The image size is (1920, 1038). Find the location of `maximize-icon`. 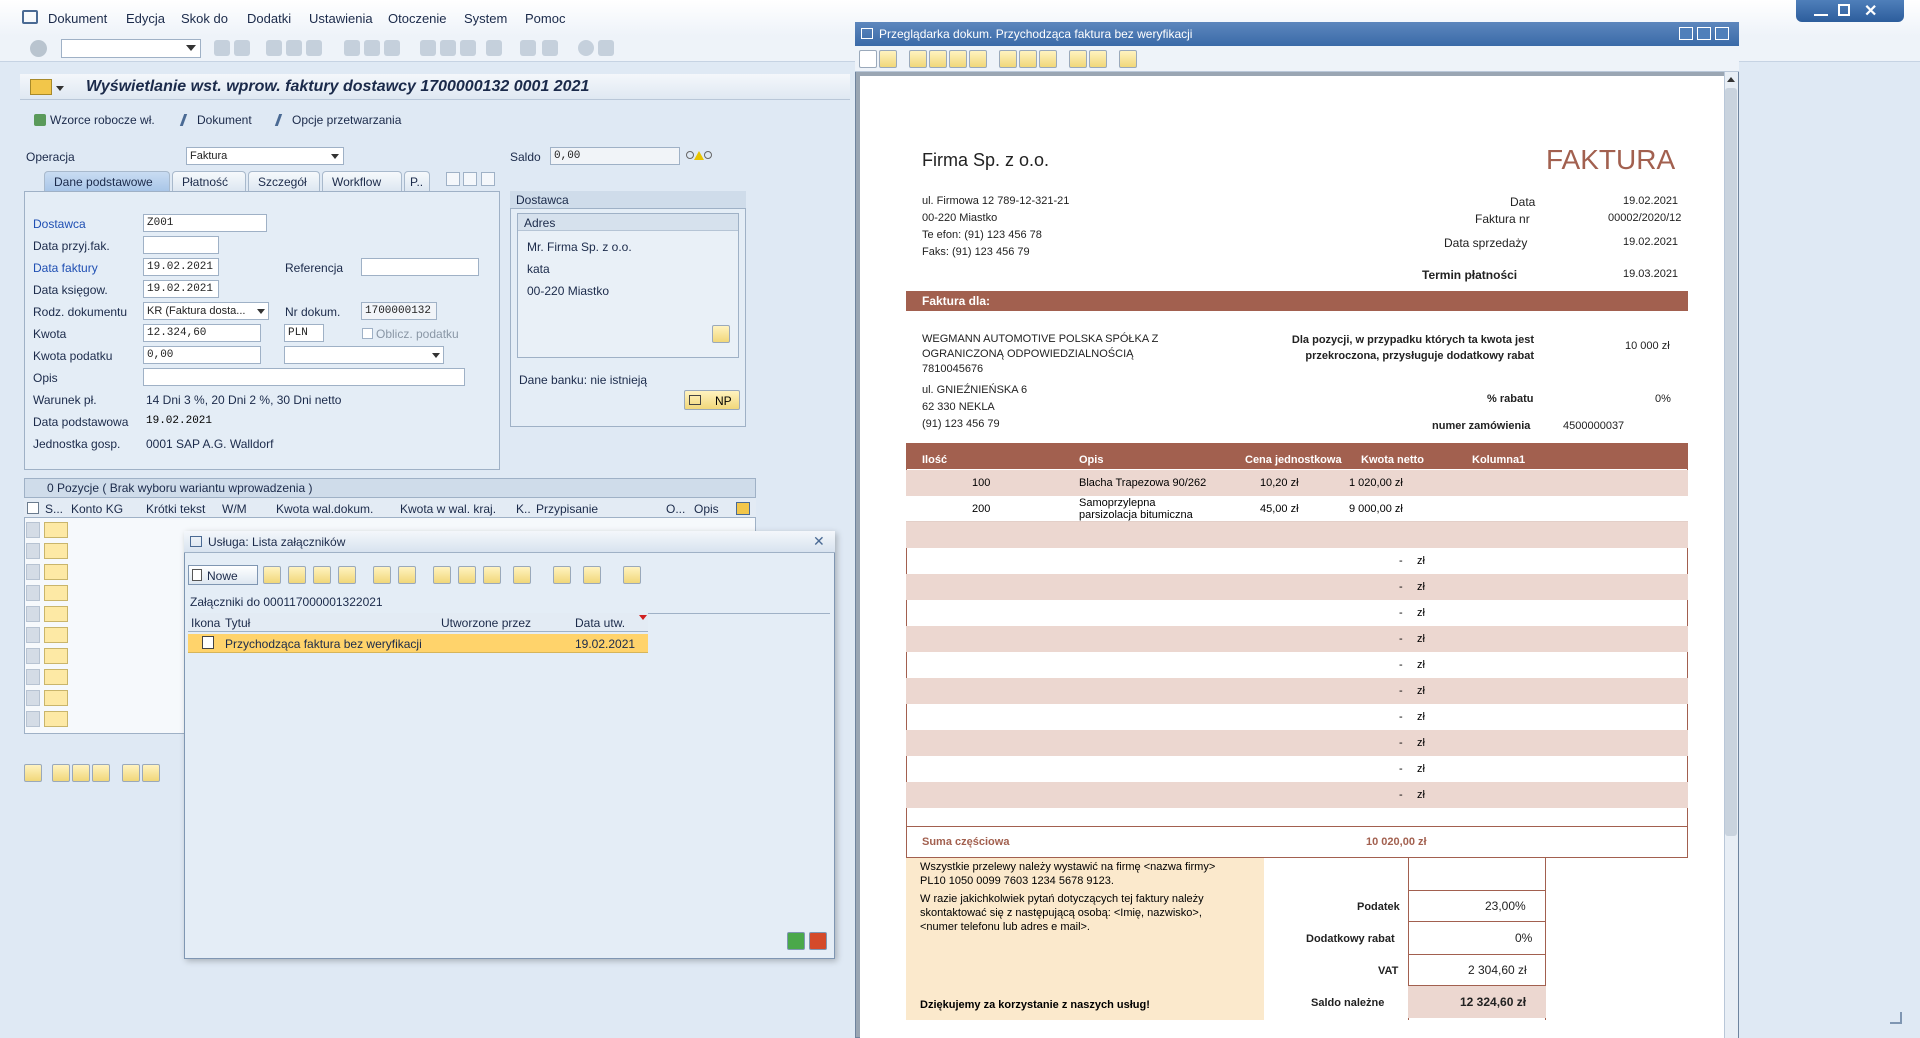

maximize-icon is located at coordinates (1844, 10).